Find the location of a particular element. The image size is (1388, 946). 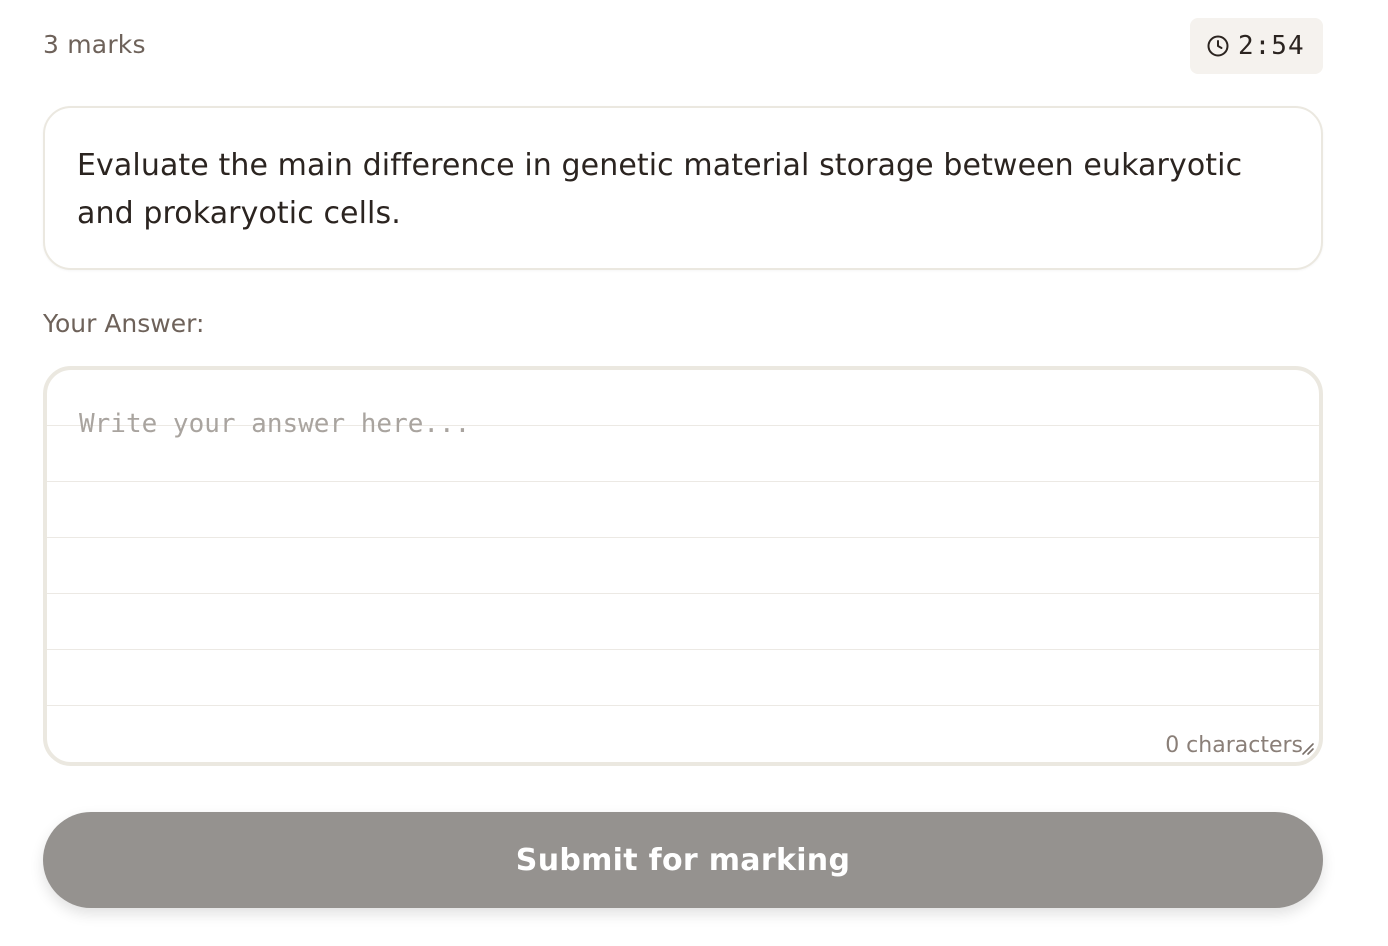

timer-badge: 2:54 is located at coordinates (1256, 46).